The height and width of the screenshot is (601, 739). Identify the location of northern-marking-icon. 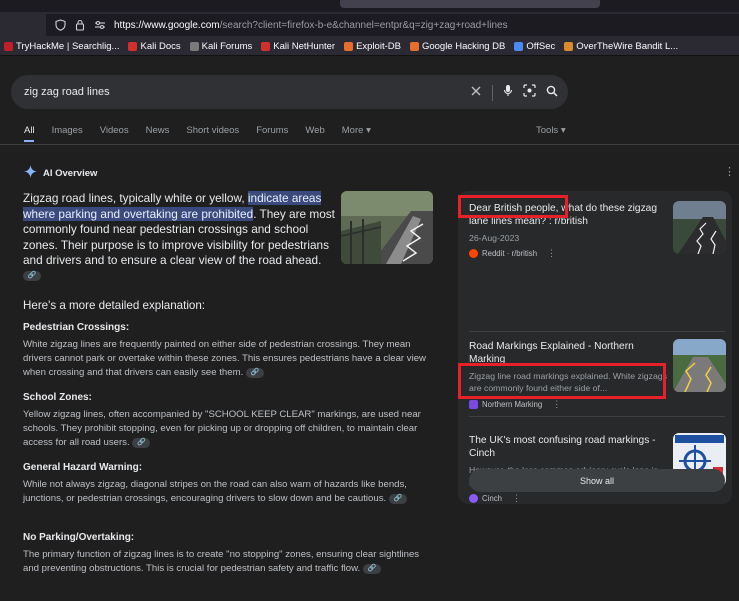
(473, 405).